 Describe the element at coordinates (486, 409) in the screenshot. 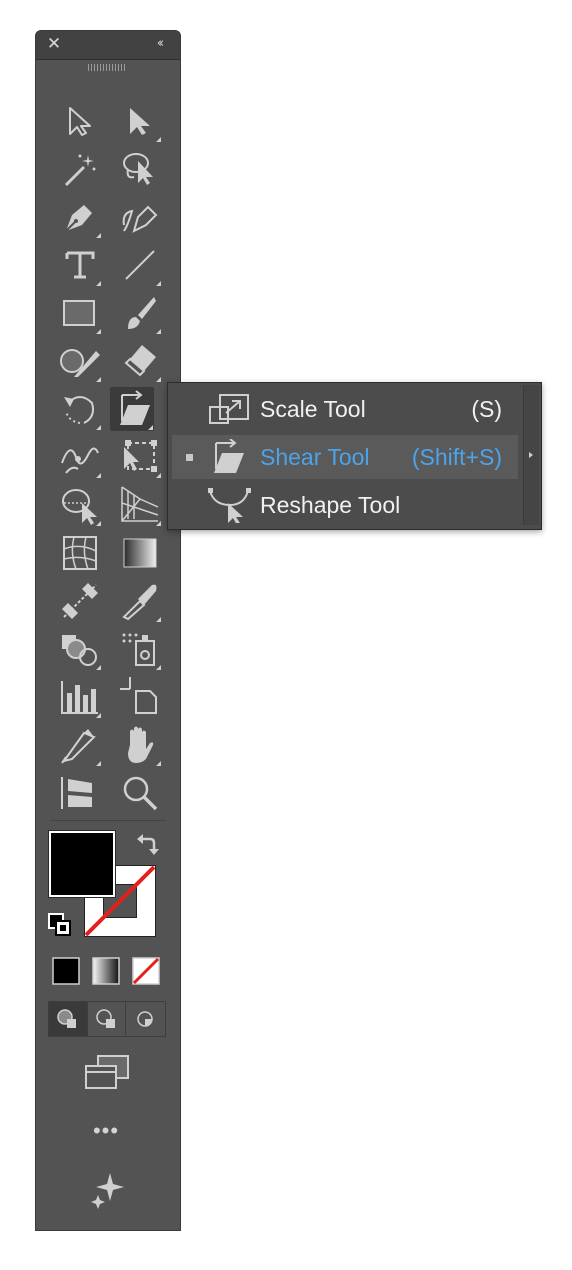

I see `flyout-item-shortcut: (S)` at that location.